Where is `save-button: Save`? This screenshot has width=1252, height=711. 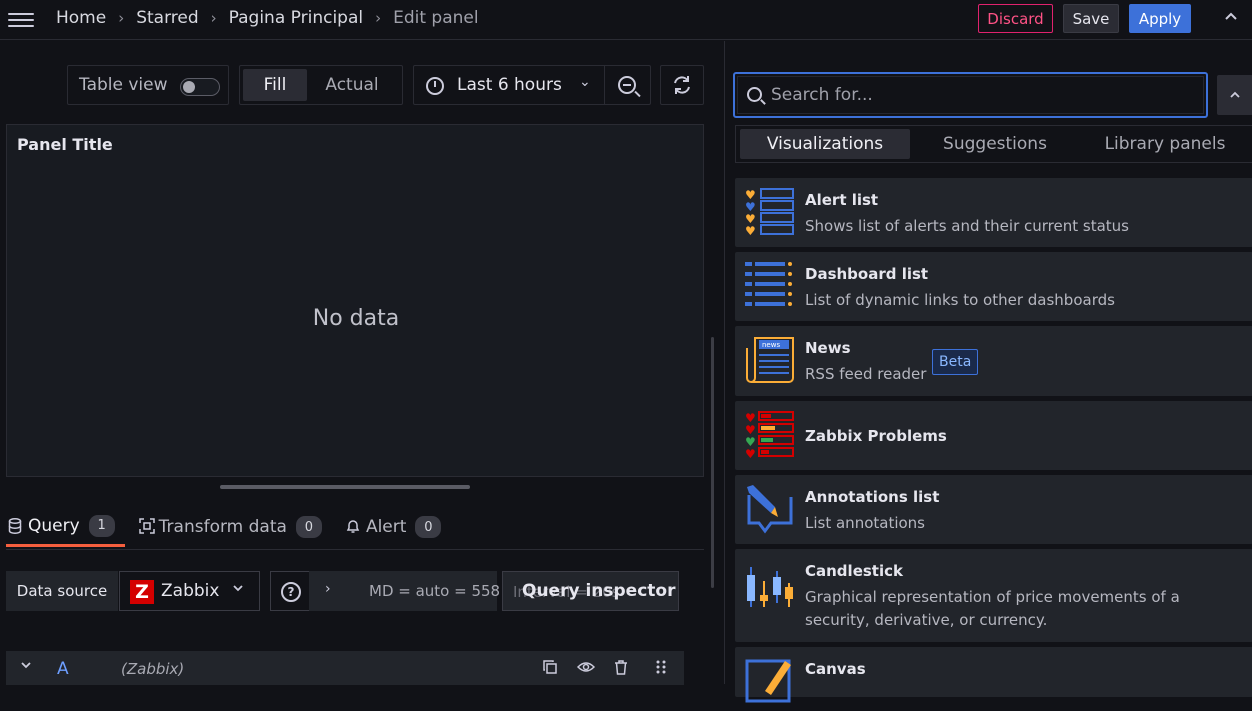 save-button: Save is located at coordinates (1091, 18).